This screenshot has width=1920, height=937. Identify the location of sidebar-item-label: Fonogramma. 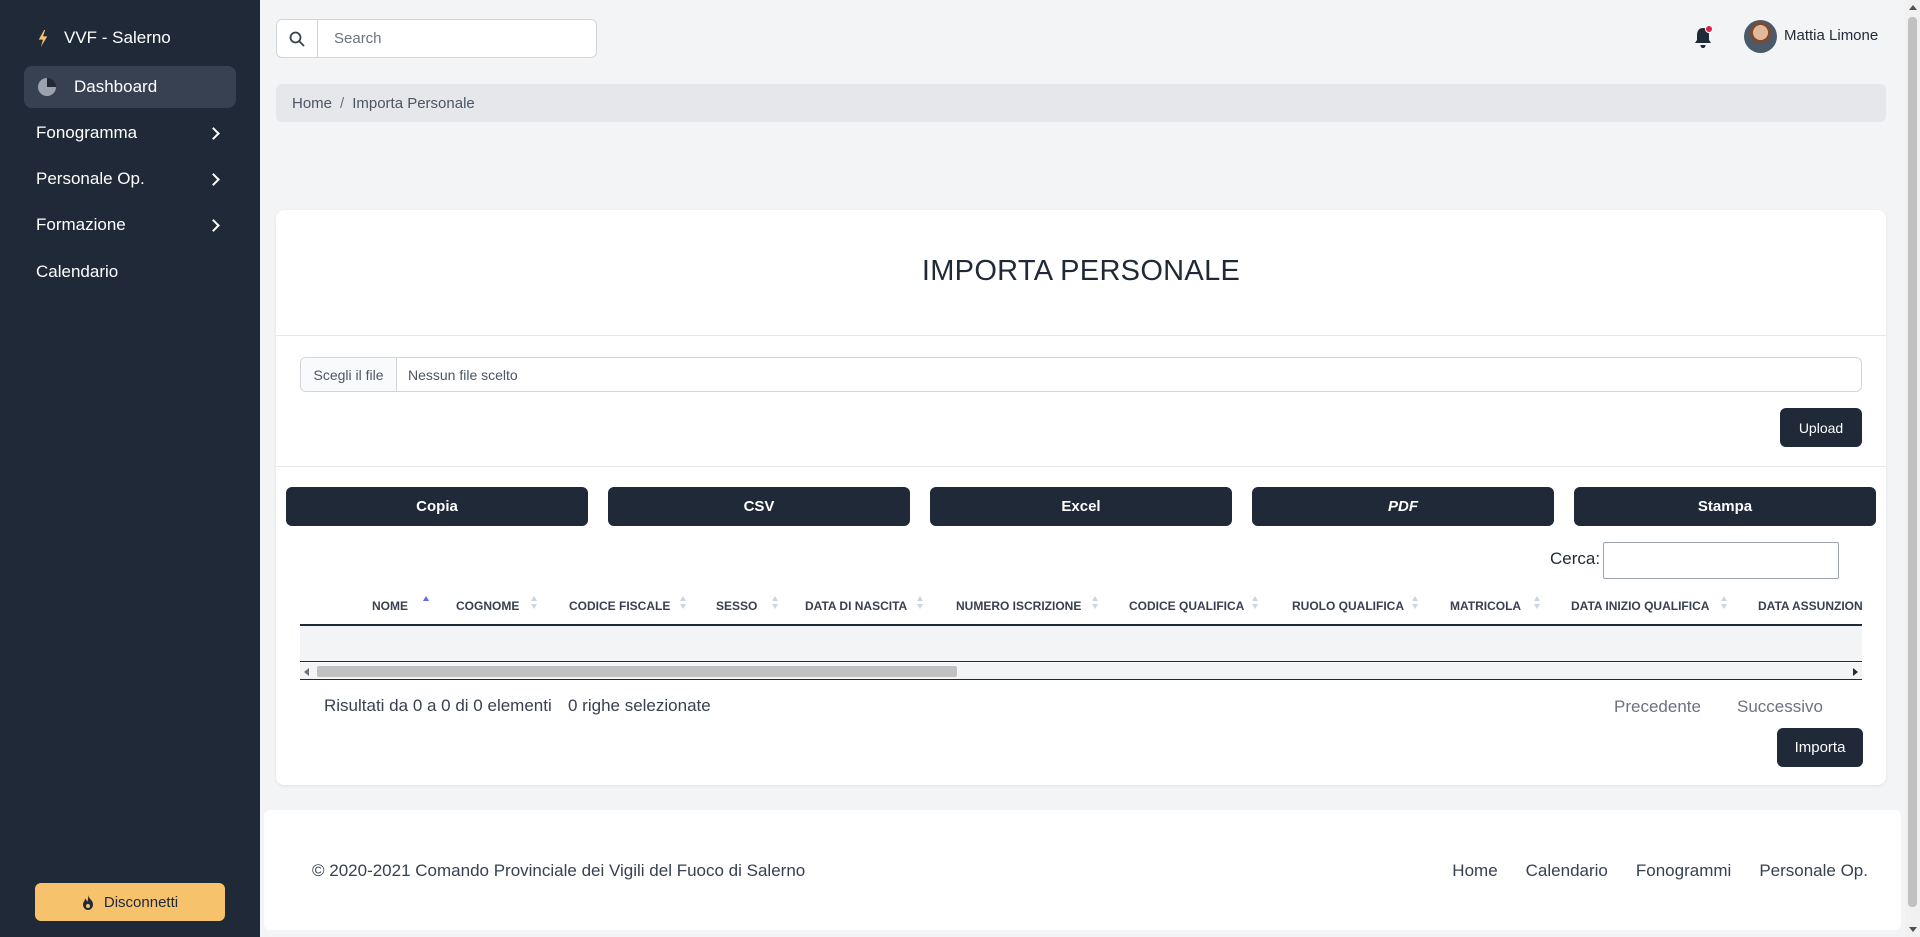
(87, 132).